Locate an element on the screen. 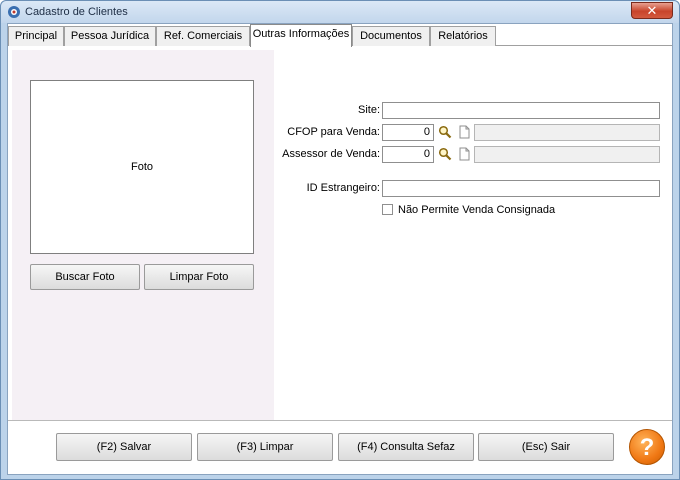 This screenshot has width=680, height=480. title-bar: Cadastro de Clientes ✕ is located at coordinates (340, 12).